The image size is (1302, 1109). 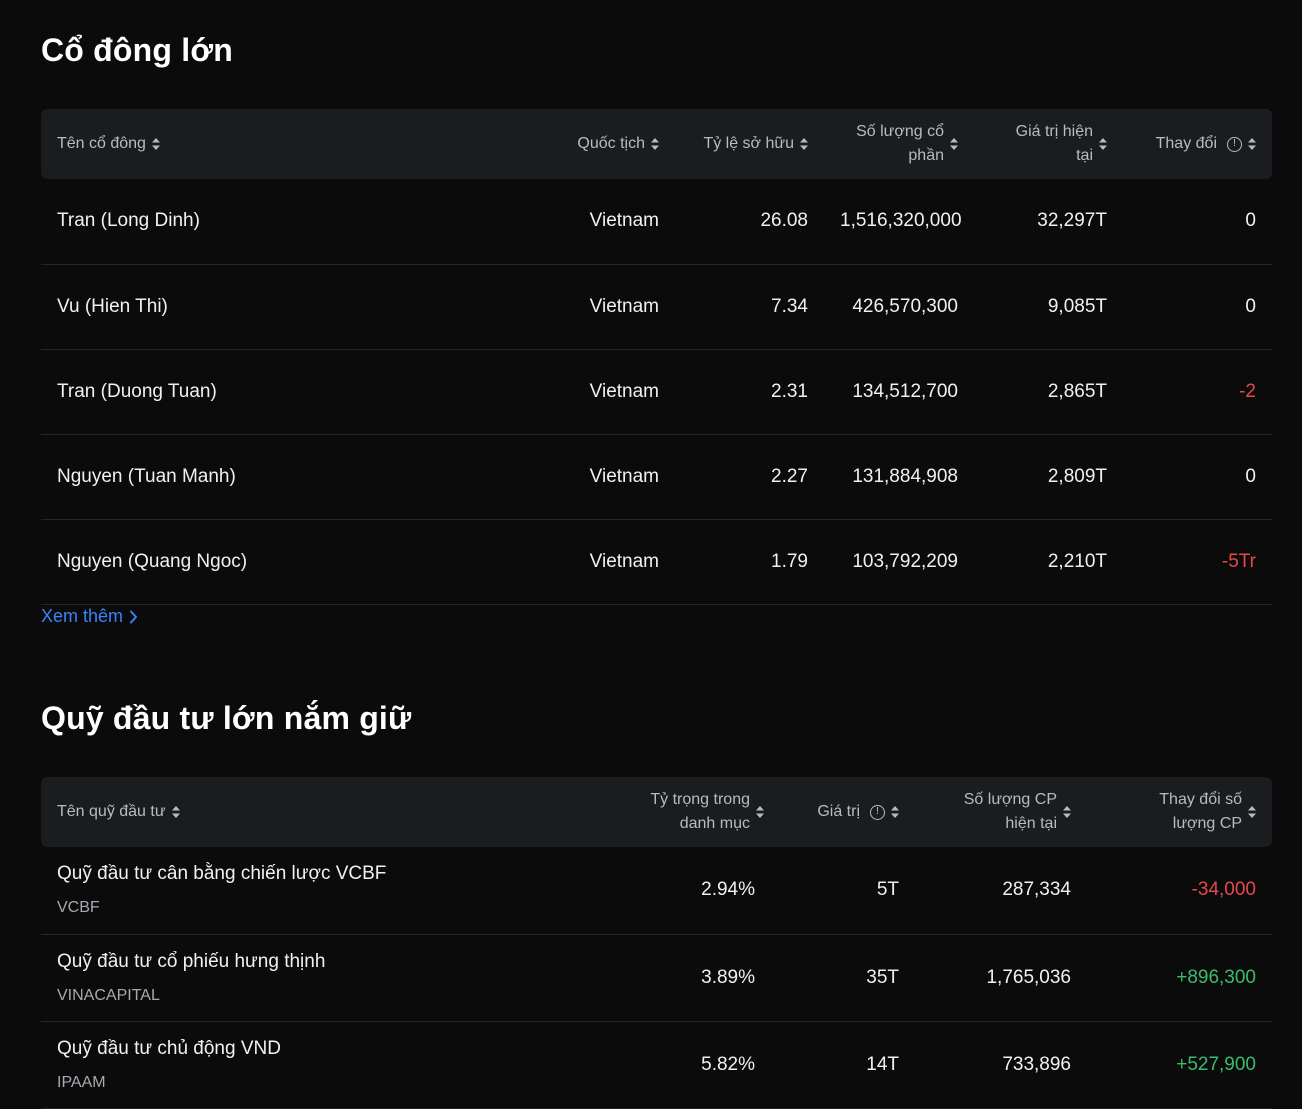 What do you see at coordinates (882, 977) in the screenshot?
I see `fund-value: 35T` at bounding box center [882, 977].